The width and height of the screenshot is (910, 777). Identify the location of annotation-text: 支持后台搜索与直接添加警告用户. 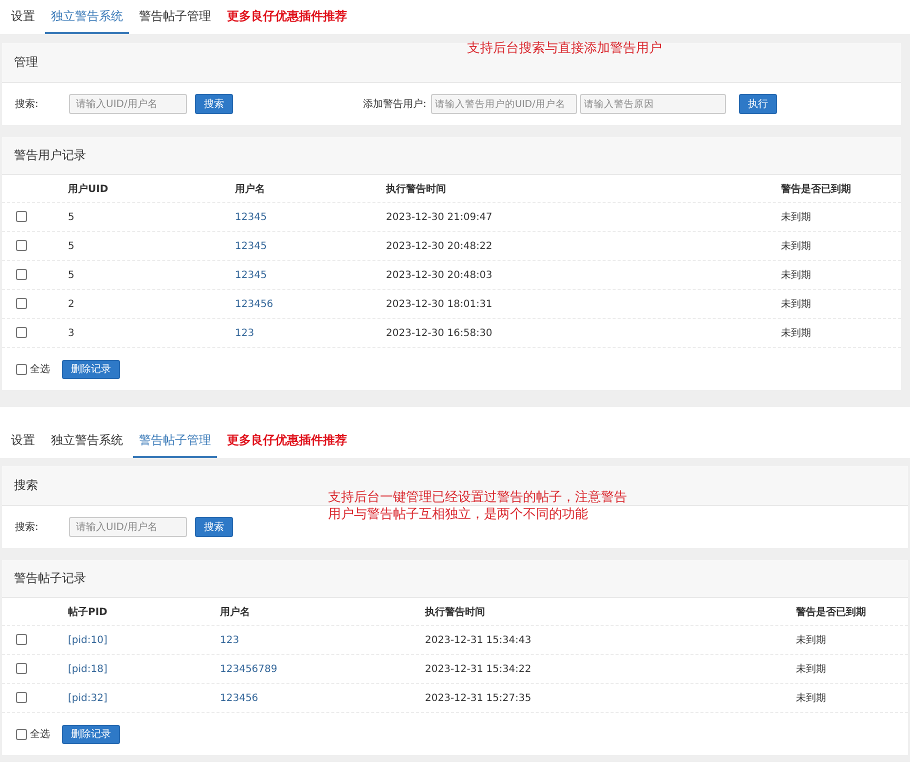
(564, 48).